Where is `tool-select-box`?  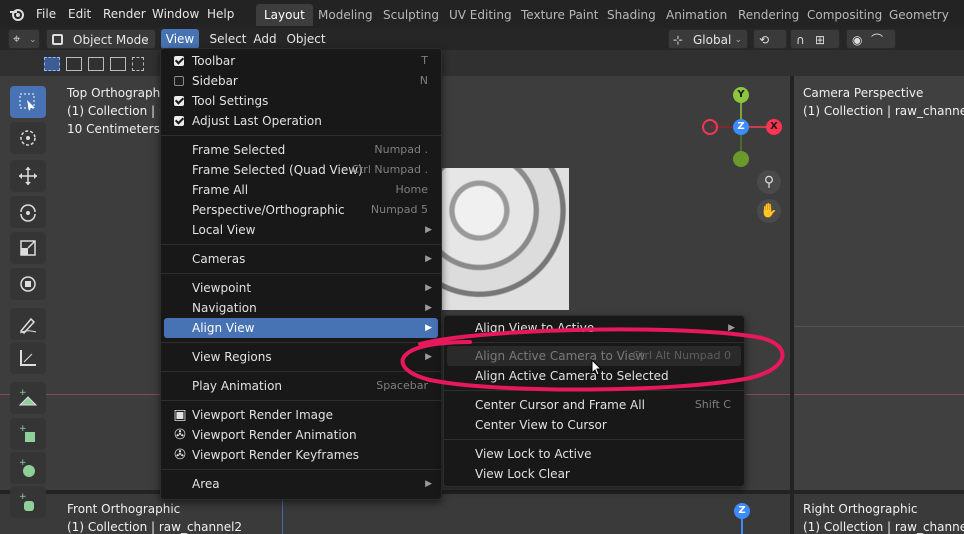 tool-select-box is located at coordinates (28, 102).